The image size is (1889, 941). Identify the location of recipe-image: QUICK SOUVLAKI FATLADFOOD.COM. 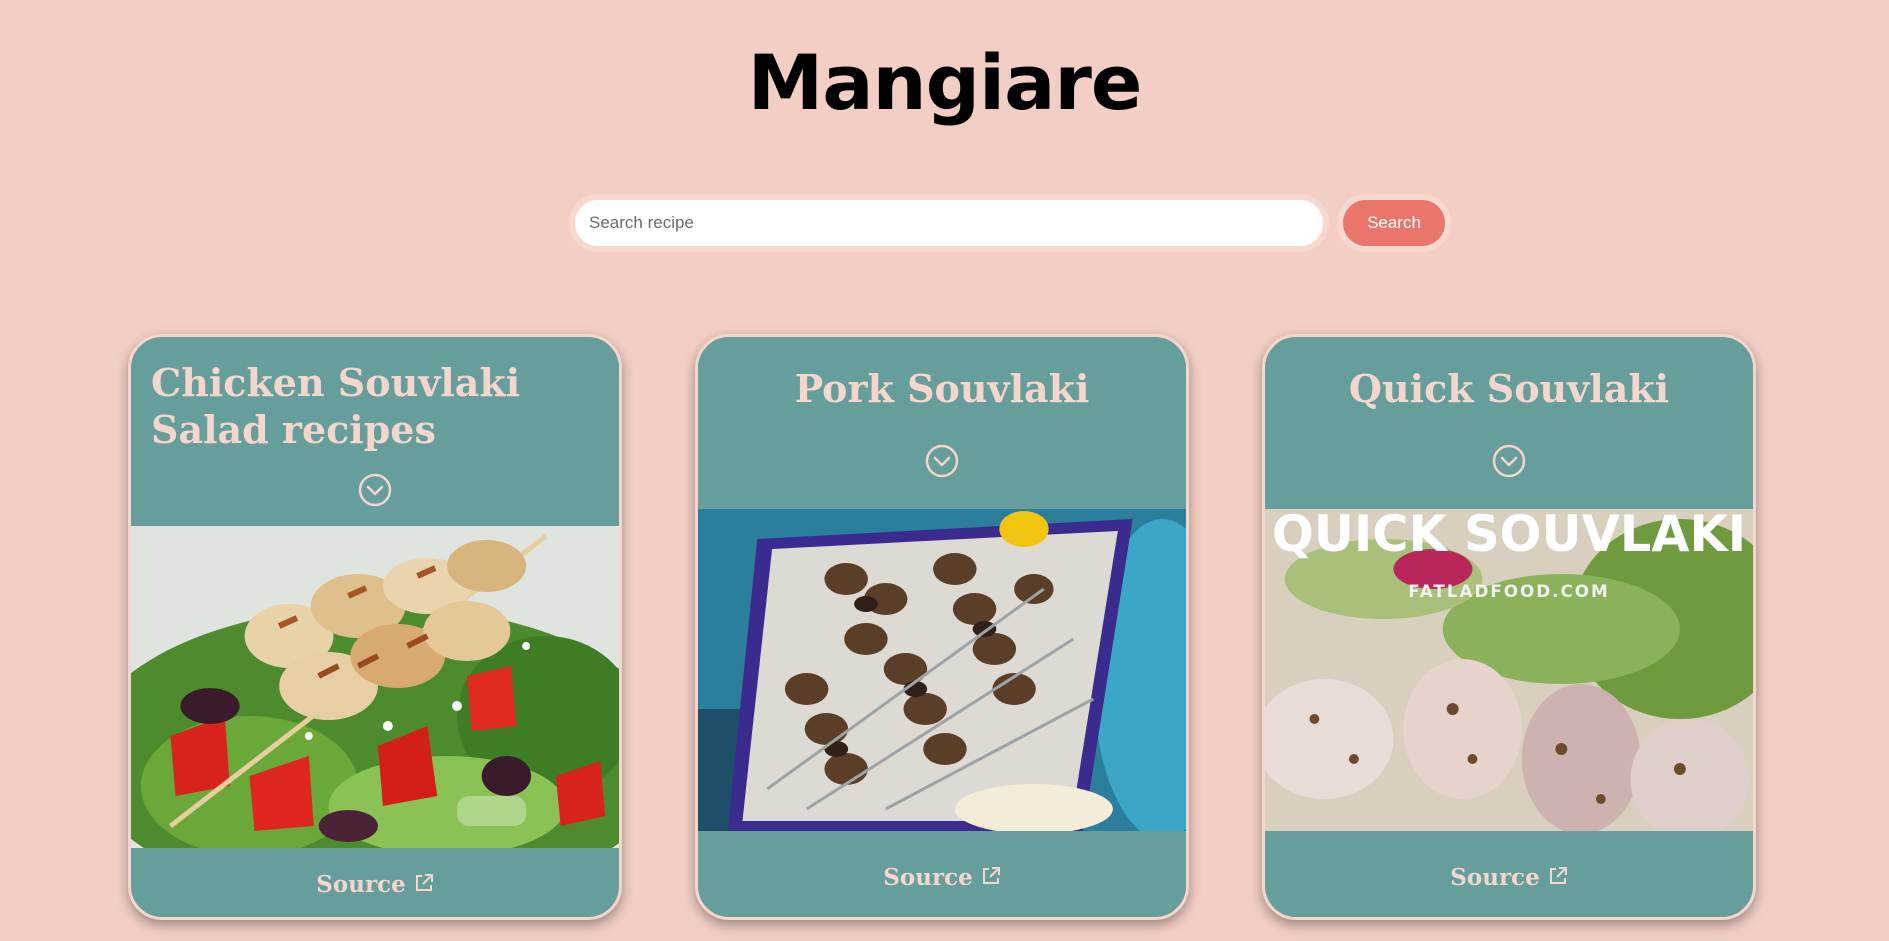
(1509, 670).